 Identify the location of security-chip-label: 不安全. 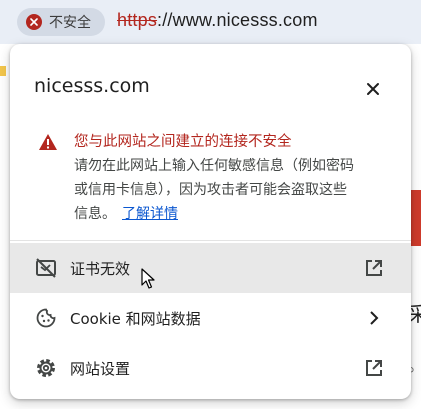
(70, 23).